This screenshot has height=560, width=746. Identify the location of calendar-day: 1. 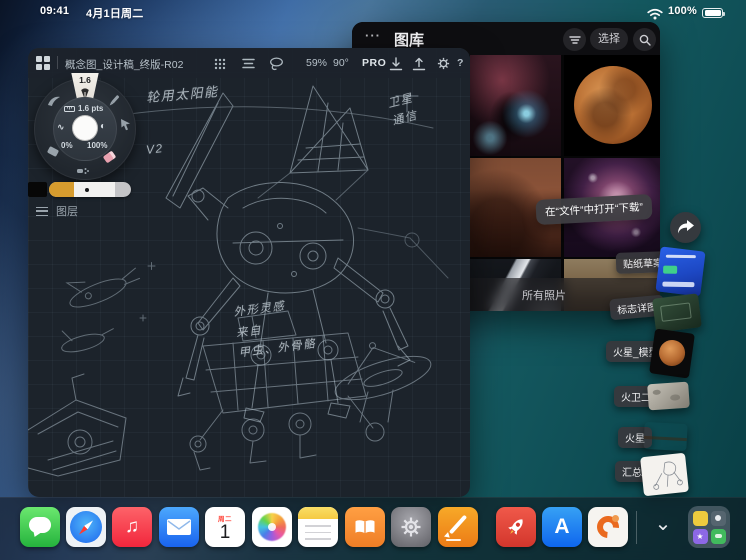
(225, 532).